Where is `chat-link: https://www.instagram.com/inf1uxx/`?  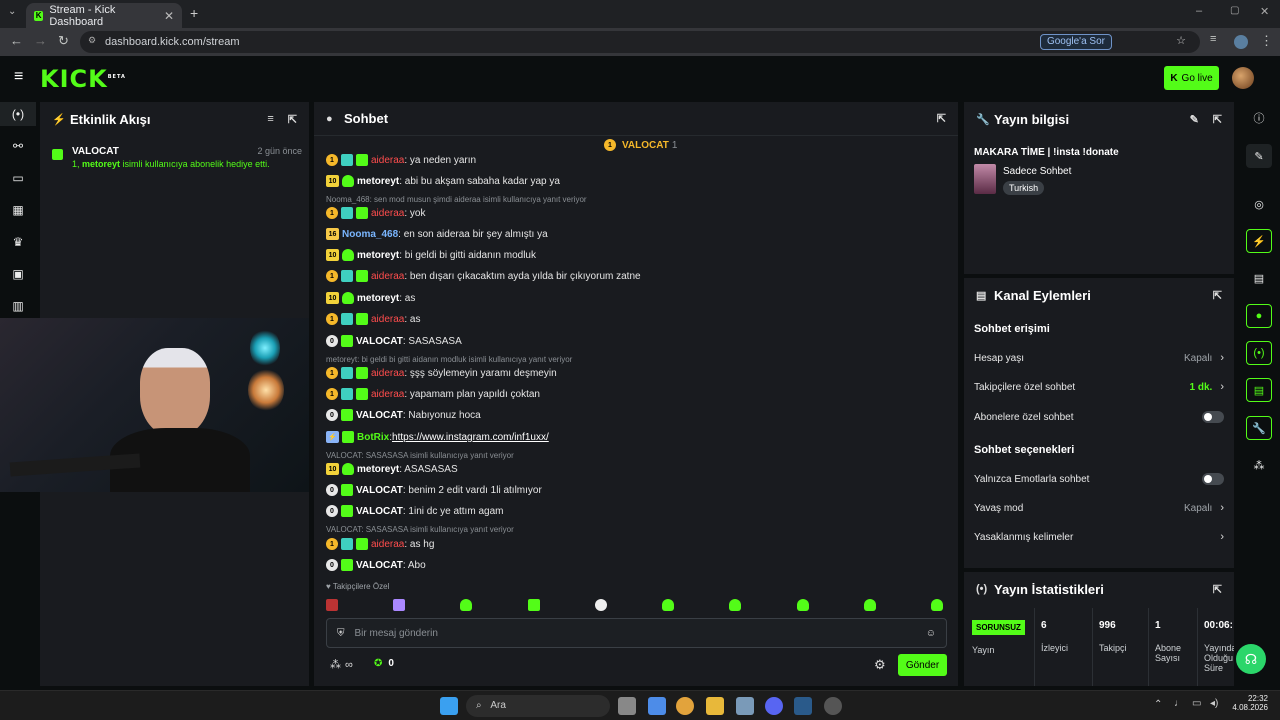
chat-link: https://www.instagram.com/inf1uxx/ is located at coordinates (470, 437).